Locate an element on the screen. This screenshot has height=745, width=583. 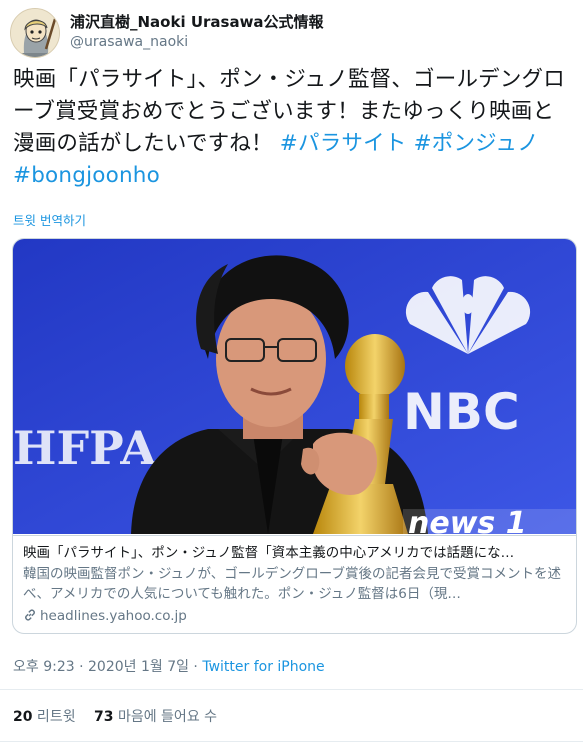
tweet-stats: 20 리트윗 73 마음에 들어요 수 is located at coordinates (122, 716).